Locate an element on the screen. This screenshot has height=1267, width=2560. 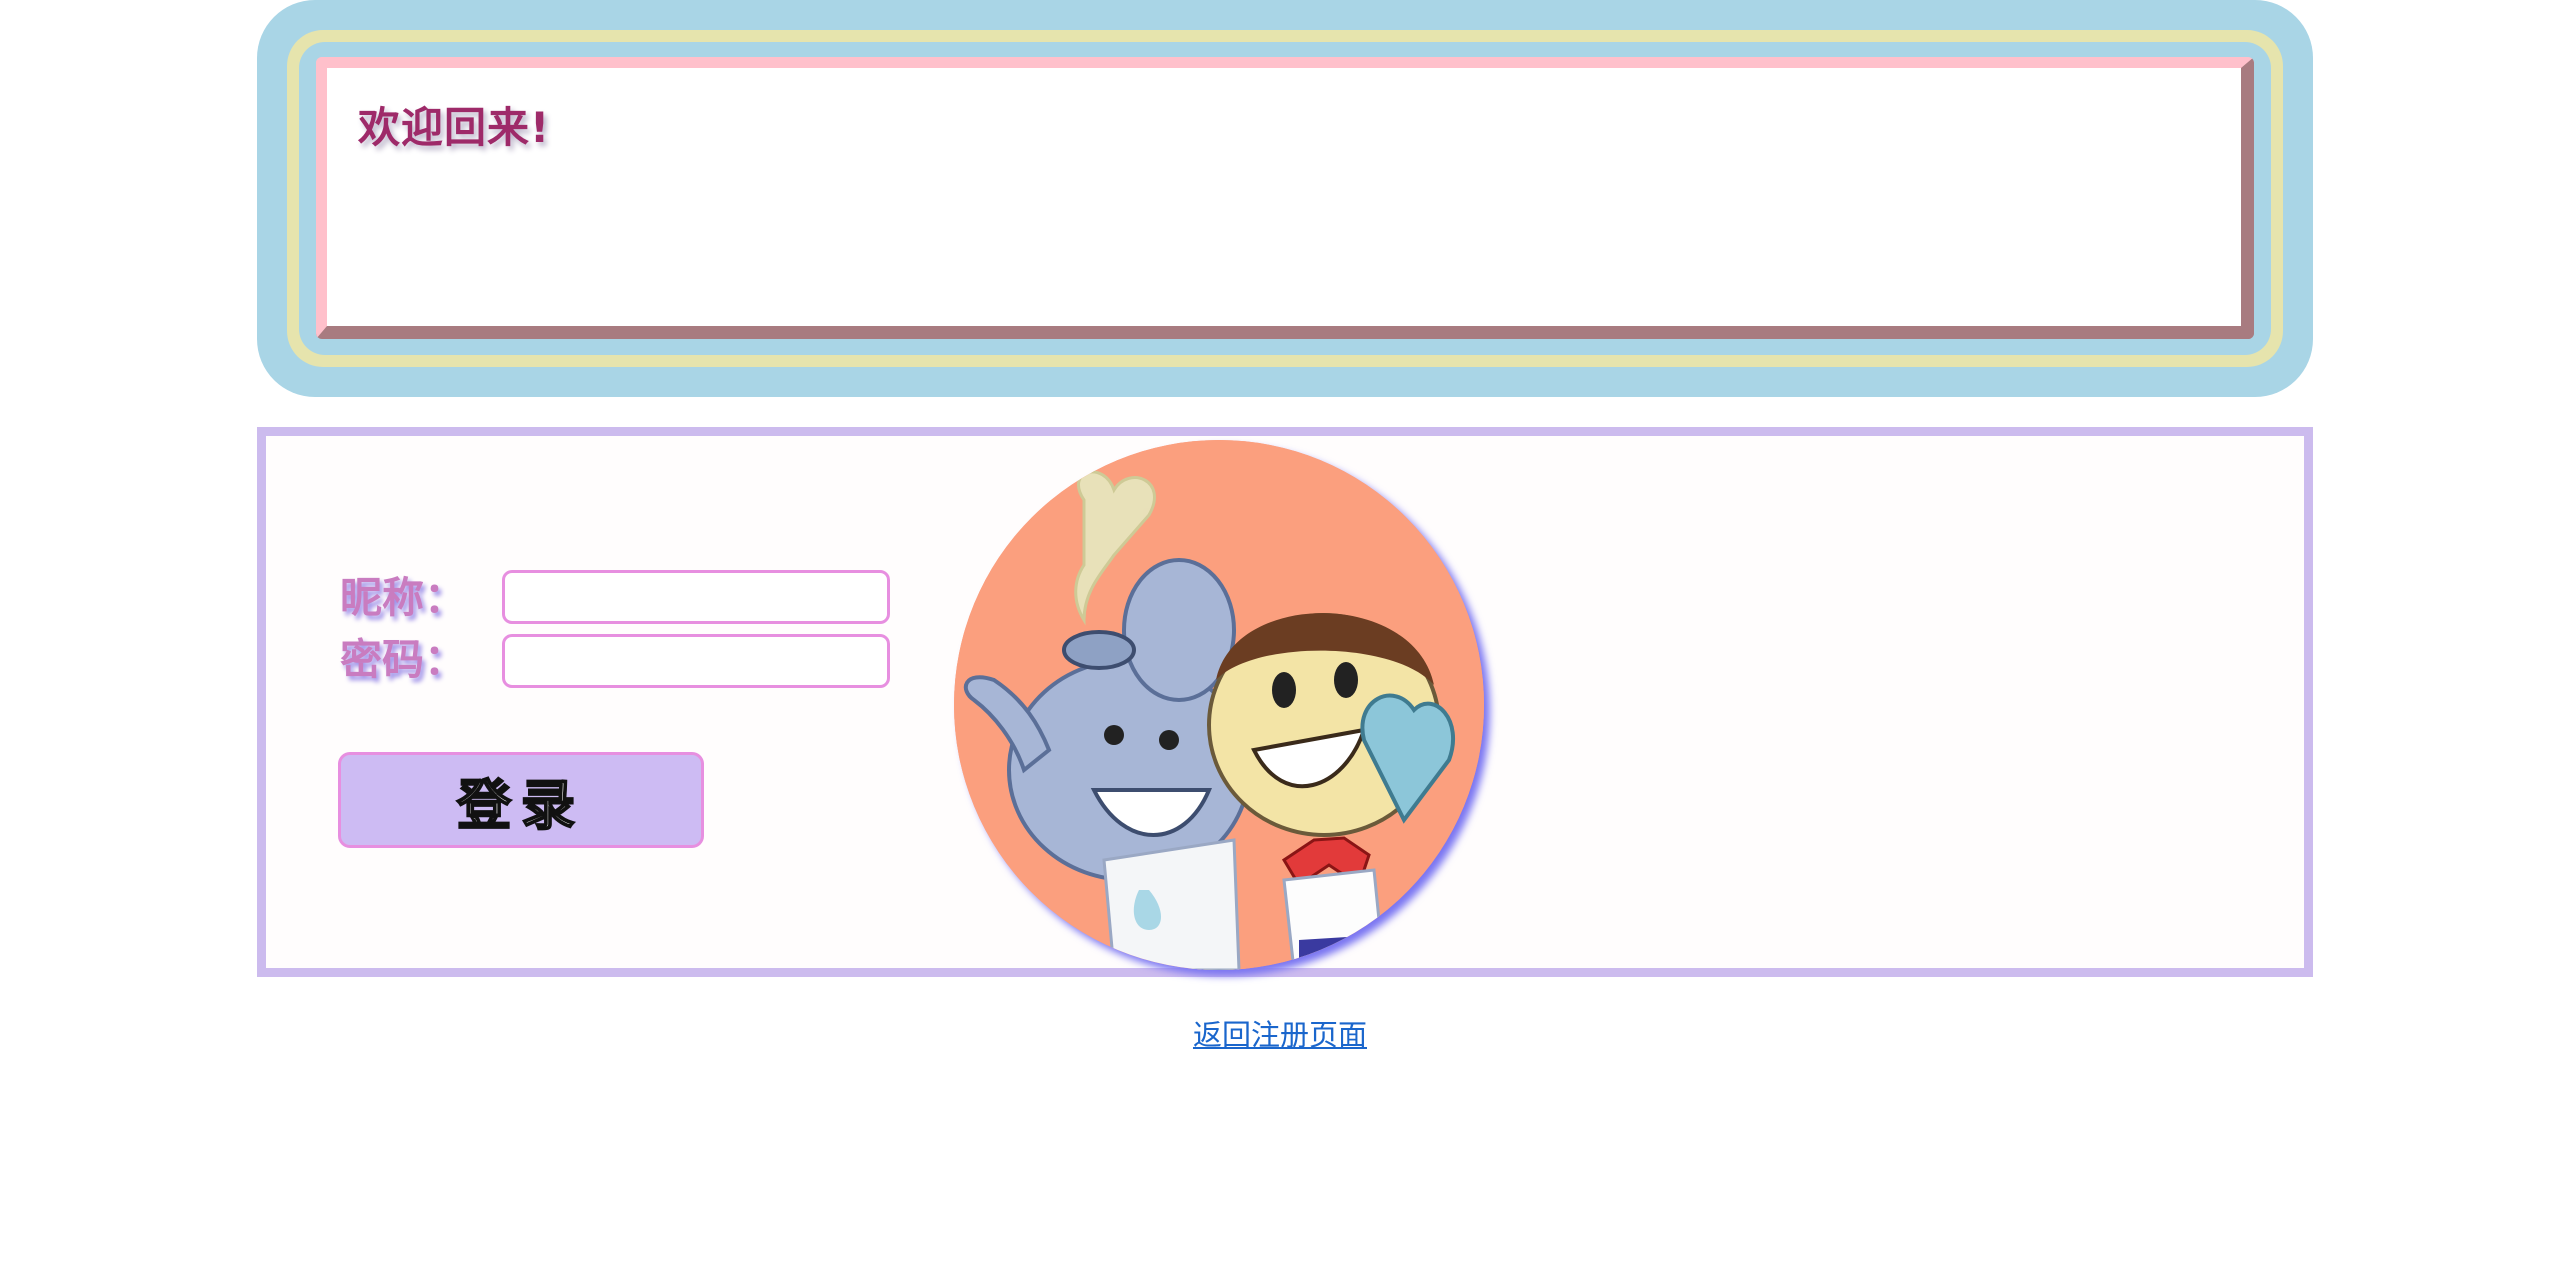
back-to-register-link: 返回注册页面 is located at coordinates (1280, 1035).